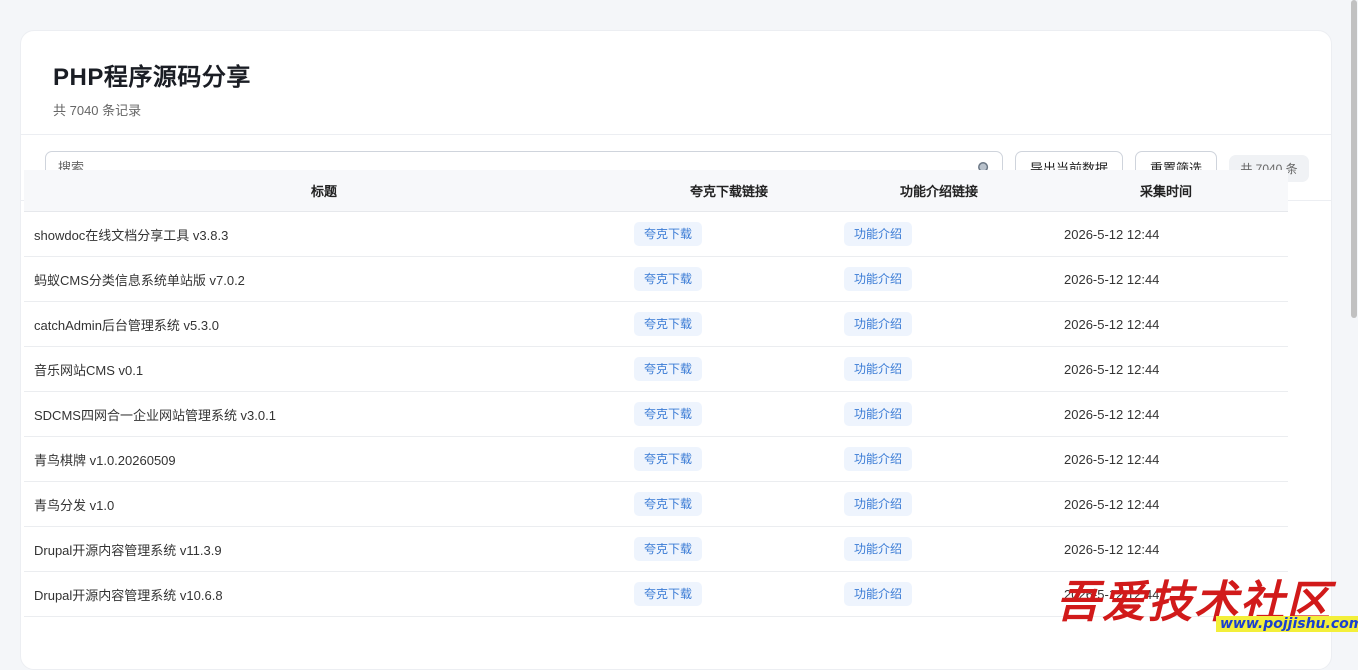  I want to click on row-title: catchAdmin后台管理系统 v5.3.0, so click(126, 325).